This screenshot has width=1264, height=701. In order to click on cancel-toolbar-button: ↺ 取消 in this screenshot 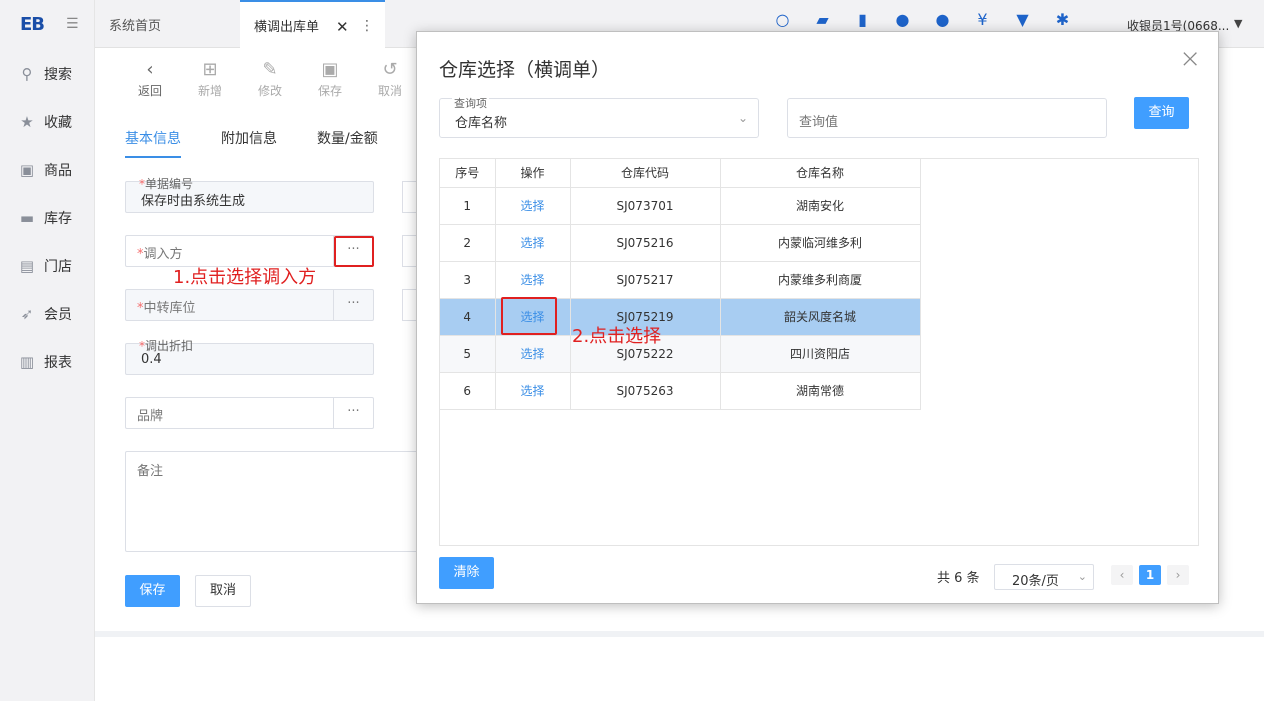, I will do `click(390, 78)`.